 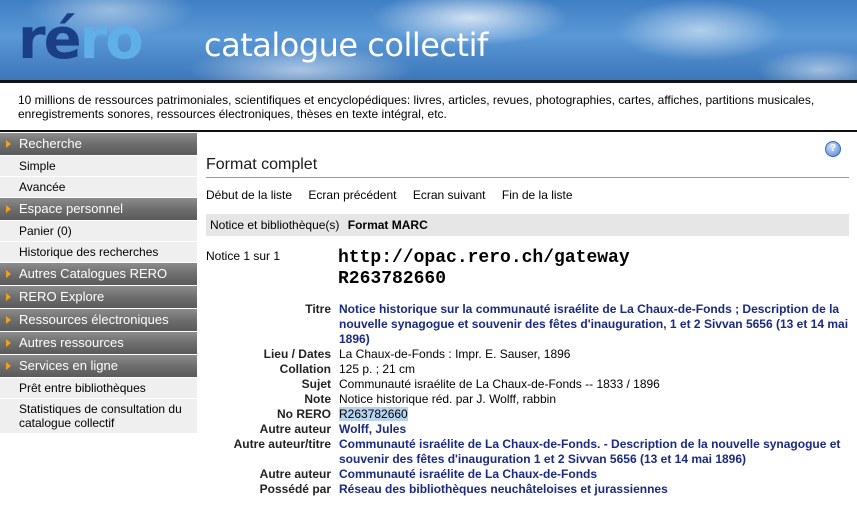 I want to click on tab-notice-bibliotheques: Notice et bibliothèque(s), so click(x=274, y=225).